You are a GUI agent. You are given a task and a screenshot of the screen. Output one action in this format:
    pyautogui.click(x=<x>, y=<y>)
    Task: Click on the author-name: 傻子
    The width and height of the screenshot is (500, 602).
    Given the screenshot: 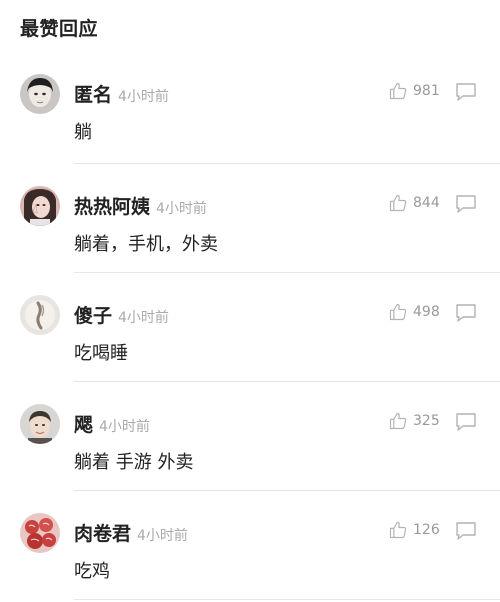 What is the action you would take?
    pyautogui.click(x=93, y=316)
    